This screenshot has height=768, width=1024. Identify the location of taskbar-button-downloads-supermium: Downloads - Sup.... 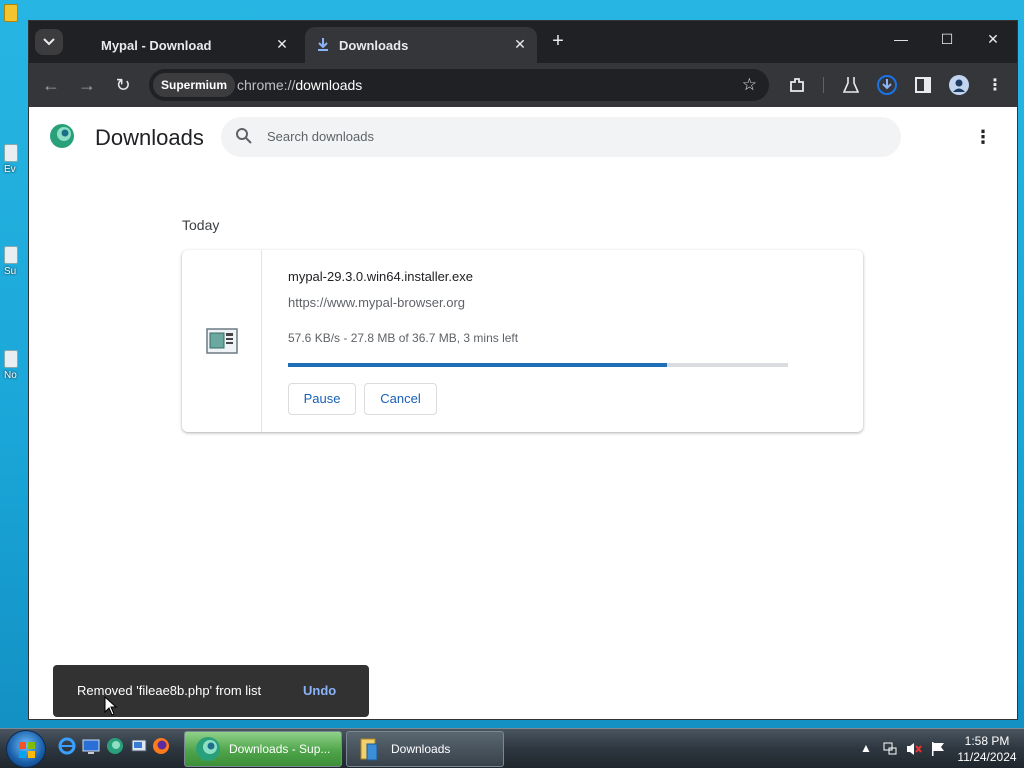
(263, 749).